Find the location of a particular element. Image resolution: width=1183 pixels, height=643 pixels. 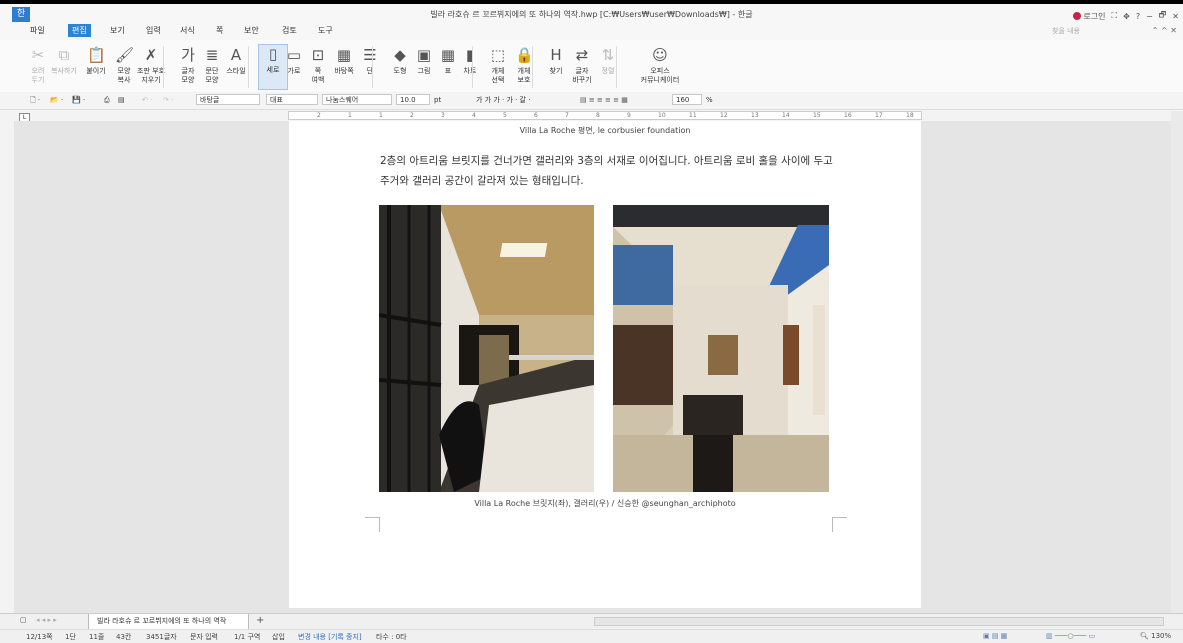

language-select: 대표 is located at coordinates (292, 99).